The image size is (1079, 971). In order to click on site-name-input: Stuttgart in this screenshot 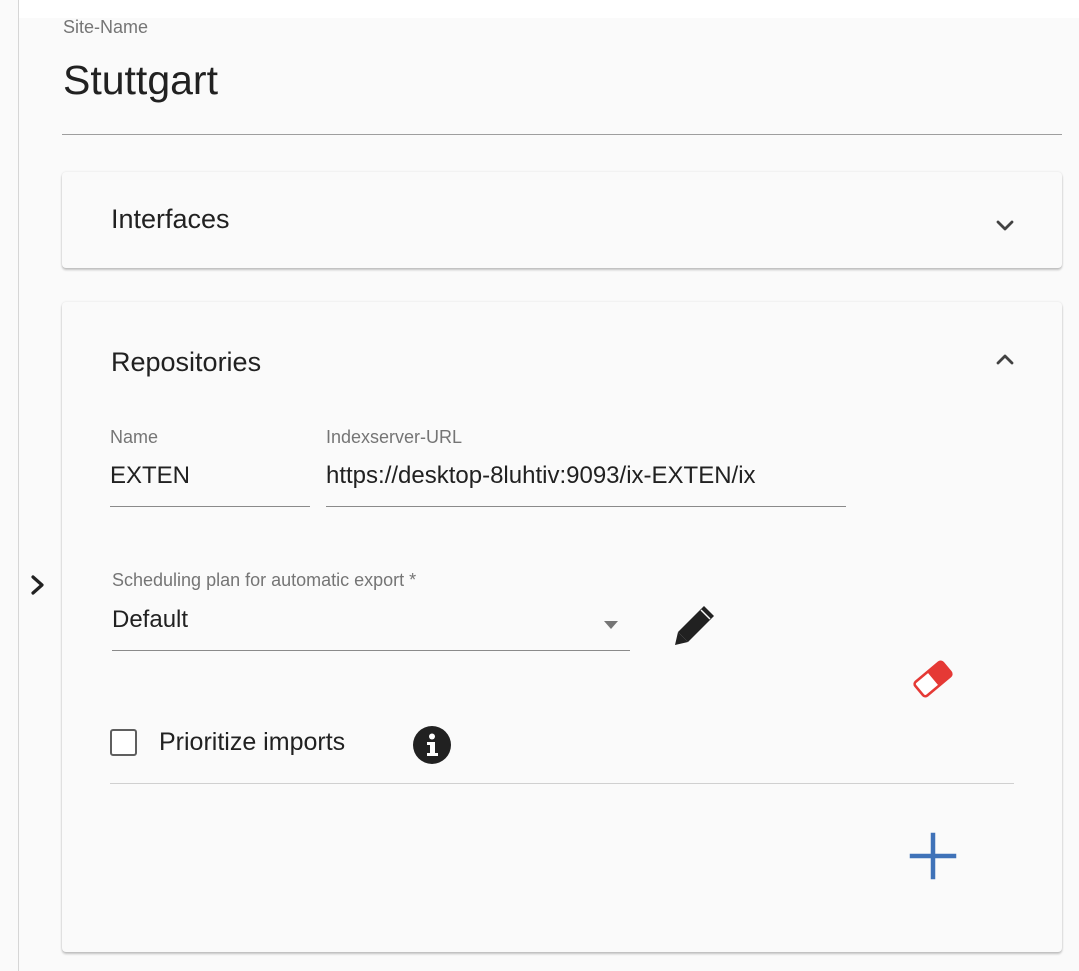, I will do `click(140, 80)`.